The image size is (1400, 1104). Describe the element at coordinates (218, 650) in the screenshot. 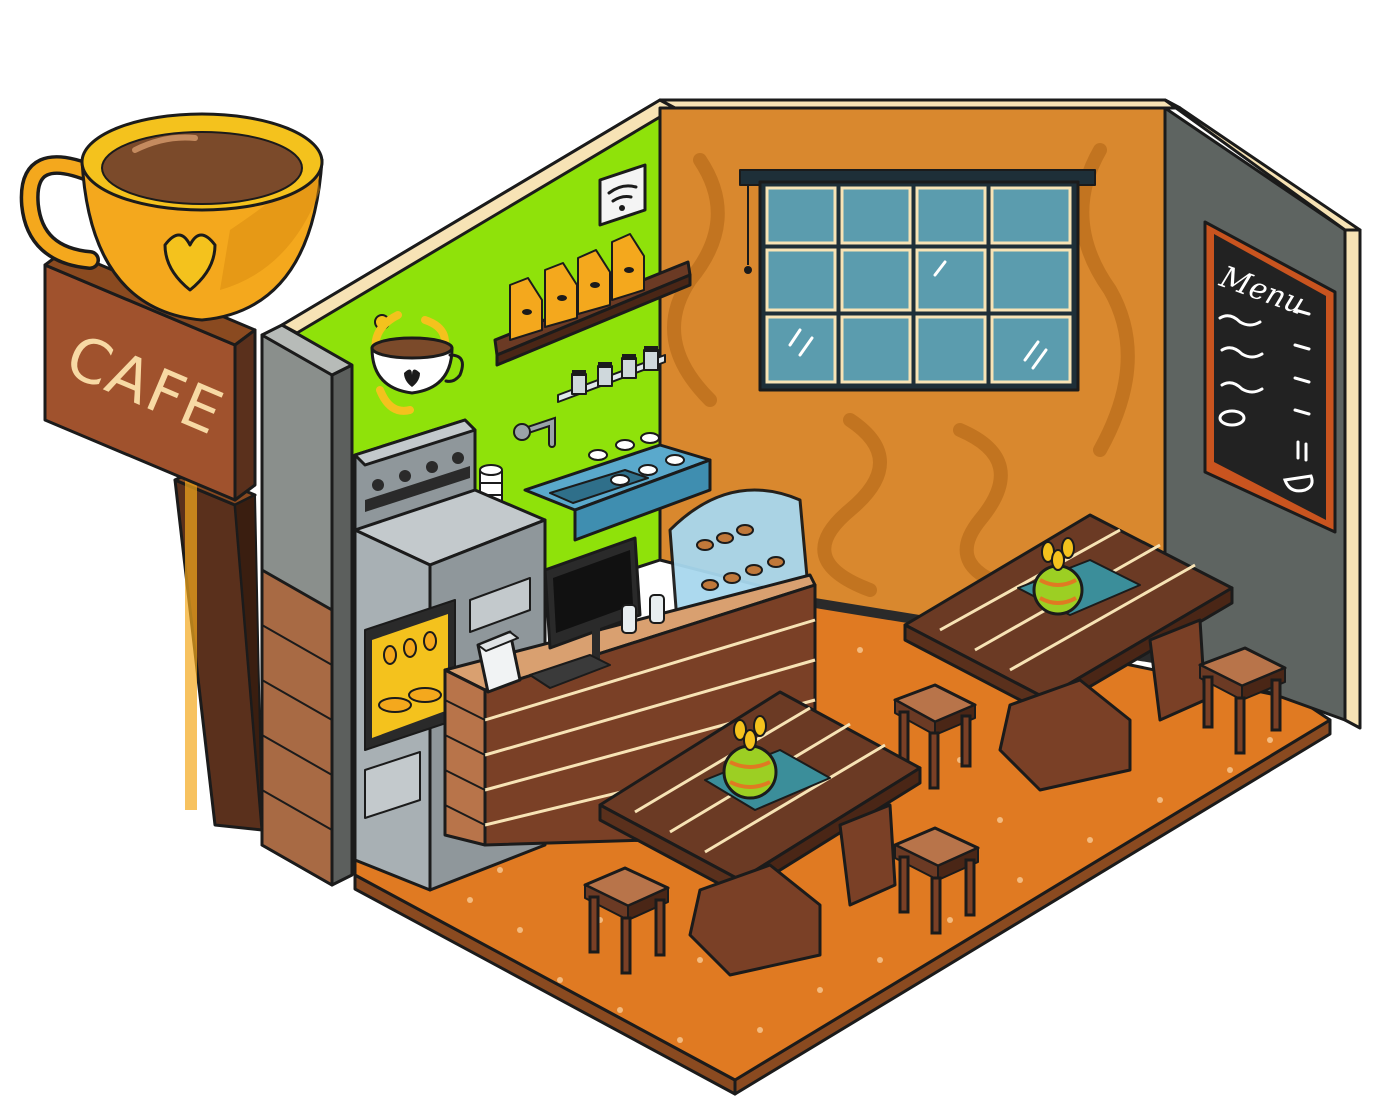

I see `sign-pole` at that location.